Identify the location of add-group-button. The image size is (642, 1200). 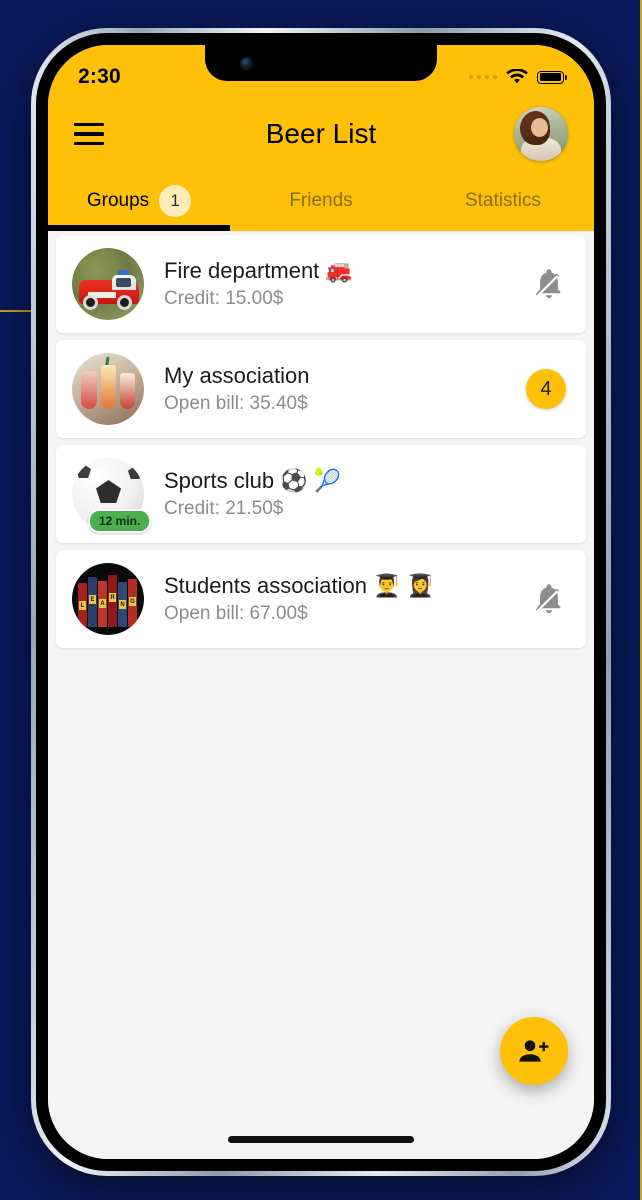
(534, 1051).